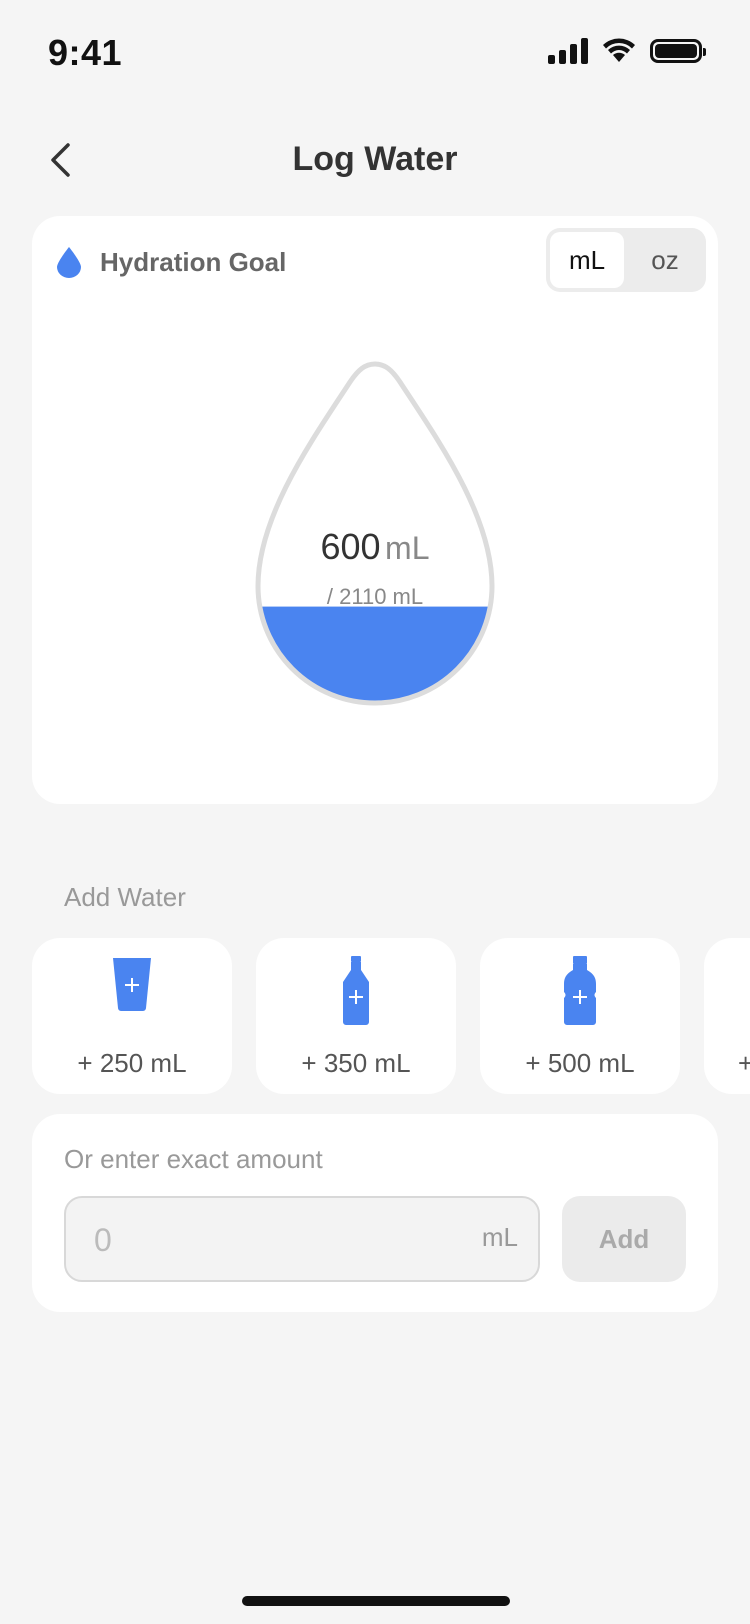 The image size is (750, 1624). Describe the element at coordinates (375, 55) in the screenshot. I see `status-bar: 9:41` at that location.